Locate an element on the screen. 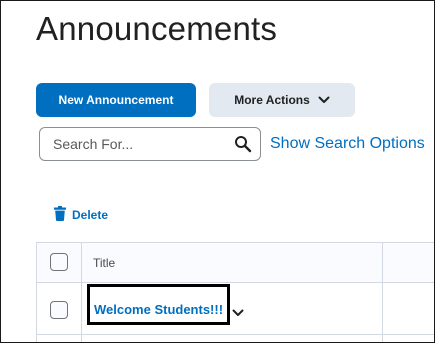 This screenshot has width=435, height=343. new-announcement-label: New Announcement is located at coordinates (116, 100).